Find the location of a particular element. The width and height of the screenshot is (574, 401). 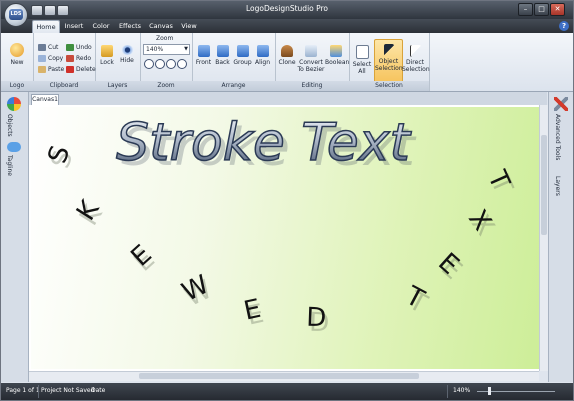

cut-button: Cut is located at coordinates (48, 47).